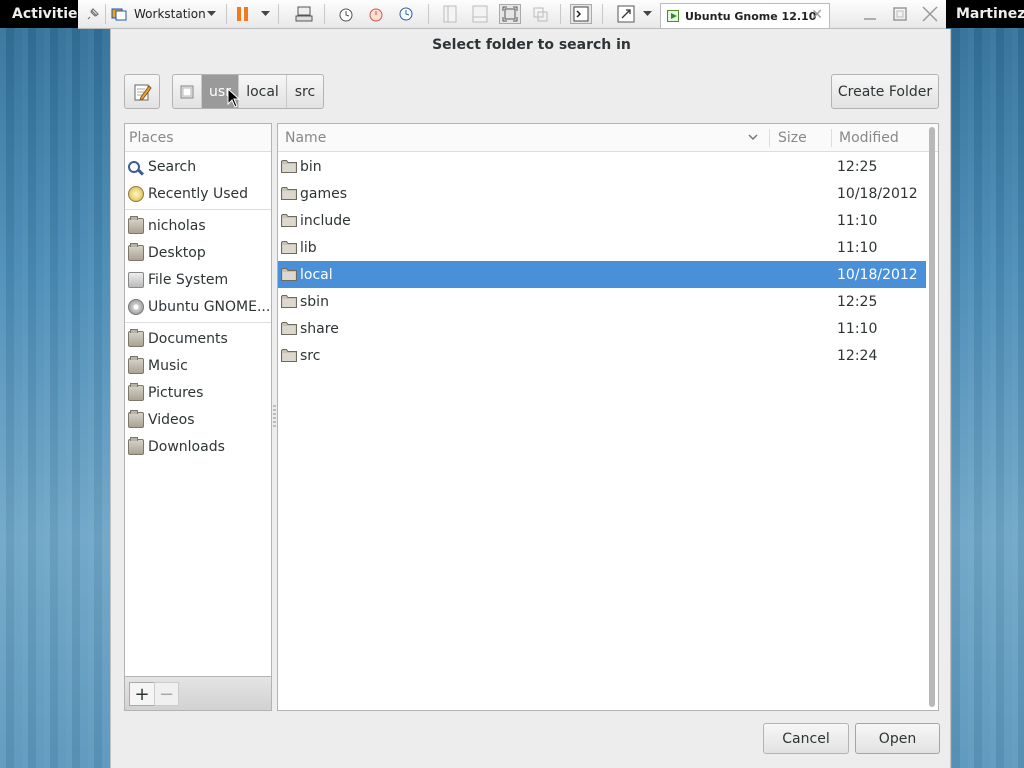  What do you see at coordinates (602, 247) in the screenshot?
I see `file-row: lib 11:10` at bounding box center [602, 247].